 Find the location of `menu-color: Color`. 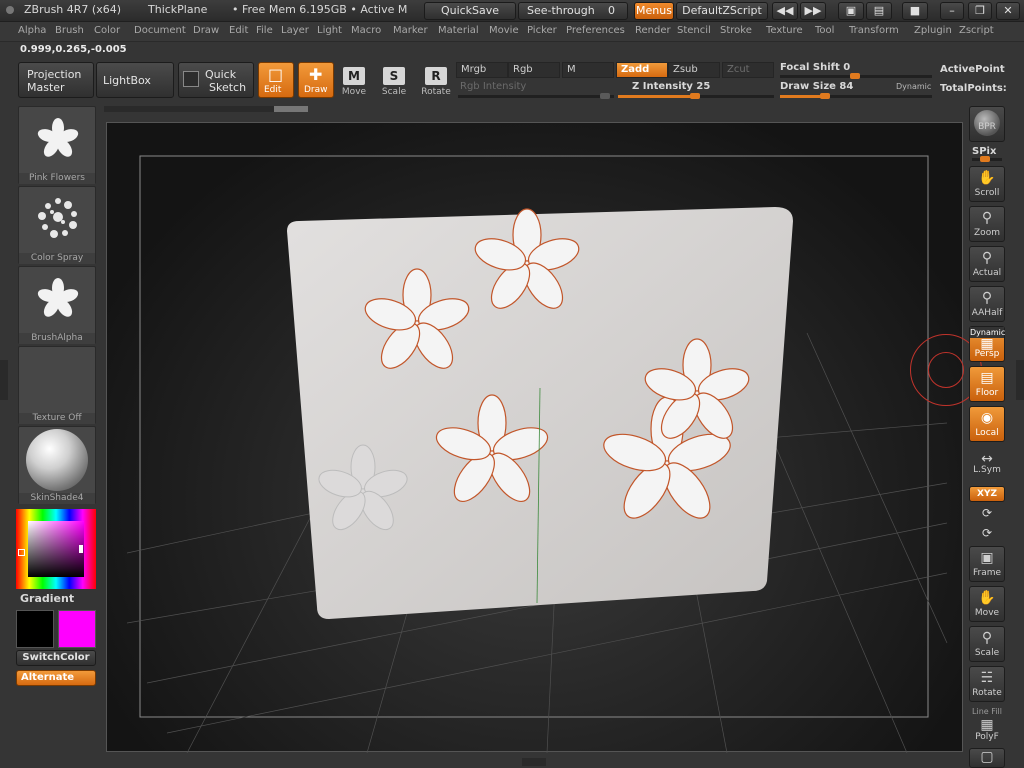

menu-color: Color is located at coordinates (107, 30).